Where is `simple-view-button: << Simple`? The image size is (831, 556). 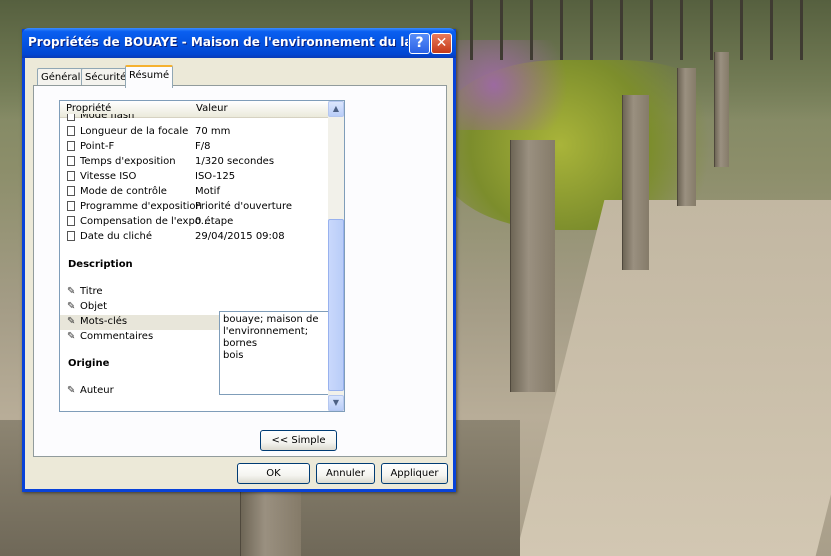
simple-view-button: << Simple is located at coordinates (298, 440).